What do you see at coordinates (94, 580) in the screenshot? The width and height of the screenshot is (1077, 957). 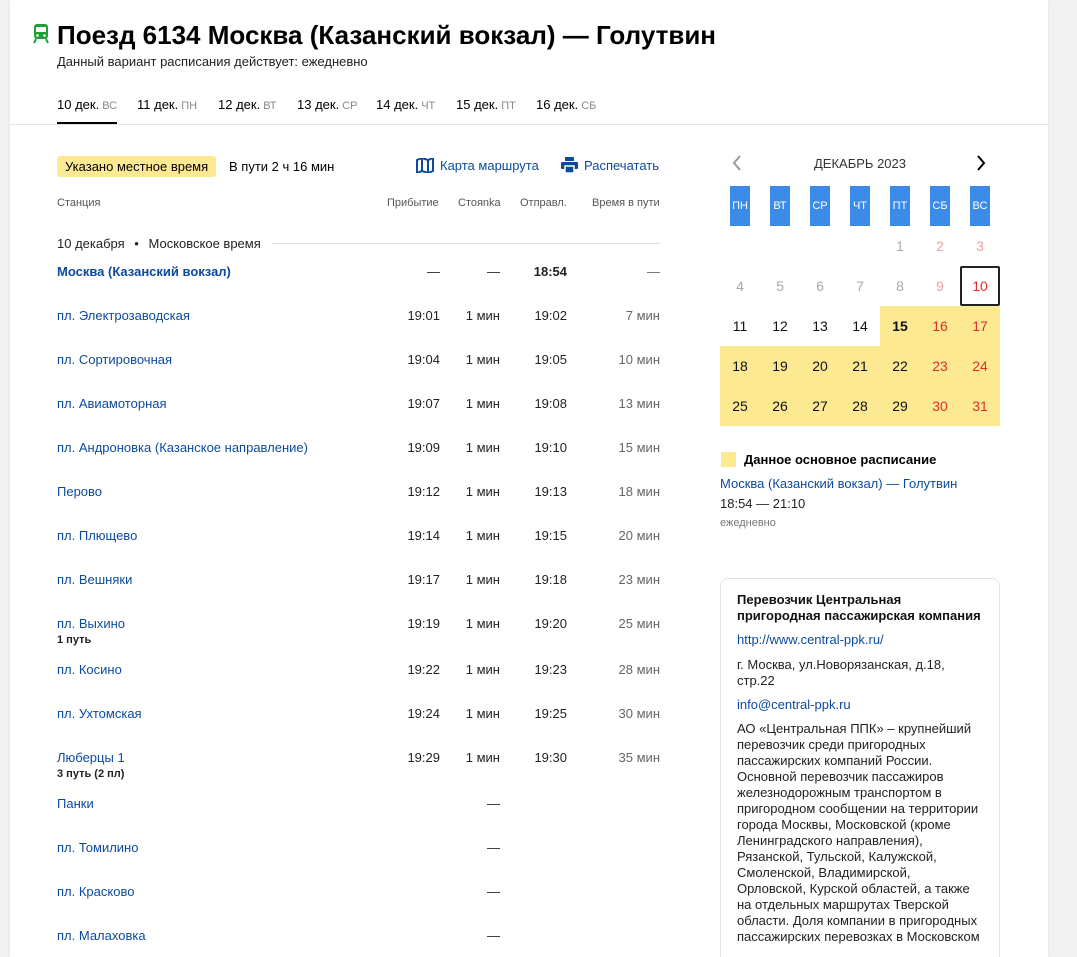 I see `station-link: пл. Вешняки` at bounding box center [94, 580].